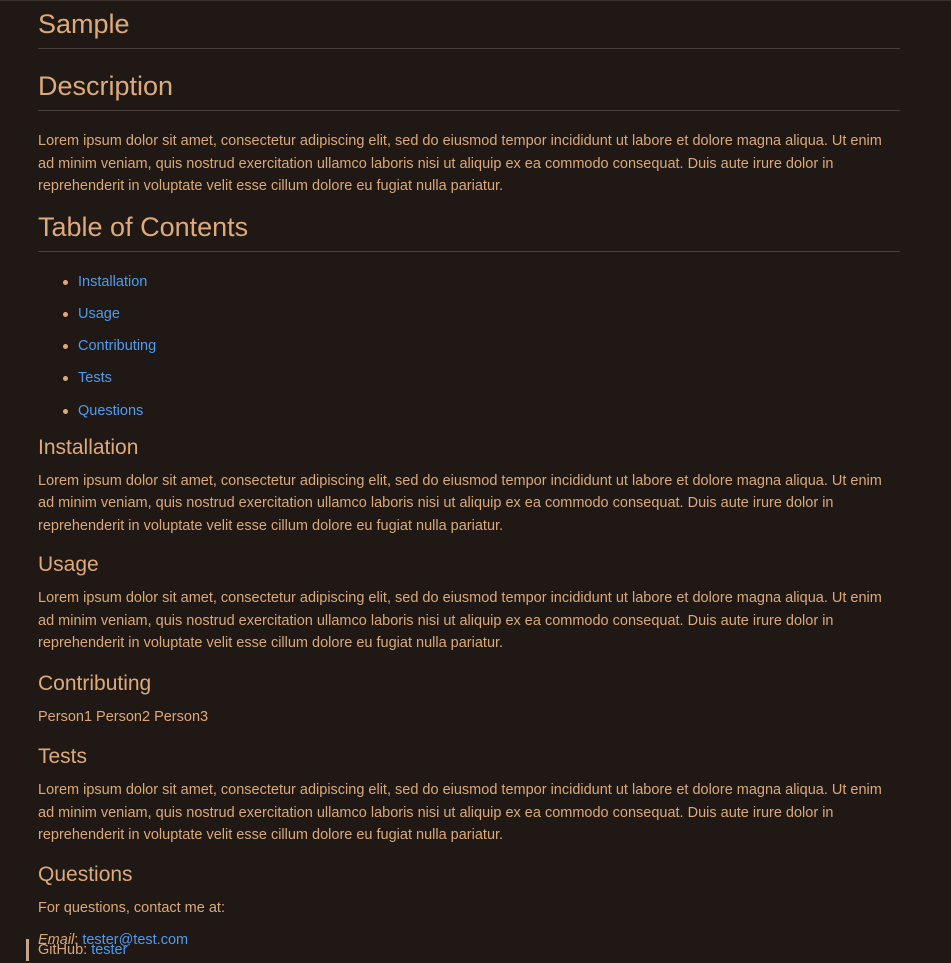 The width and height of the screenshot is (951, 963). What do you see at coordinates (469, 319) in the screenshot?
I see `toc-item-usage: Usage` at bounding box center [469, 319].